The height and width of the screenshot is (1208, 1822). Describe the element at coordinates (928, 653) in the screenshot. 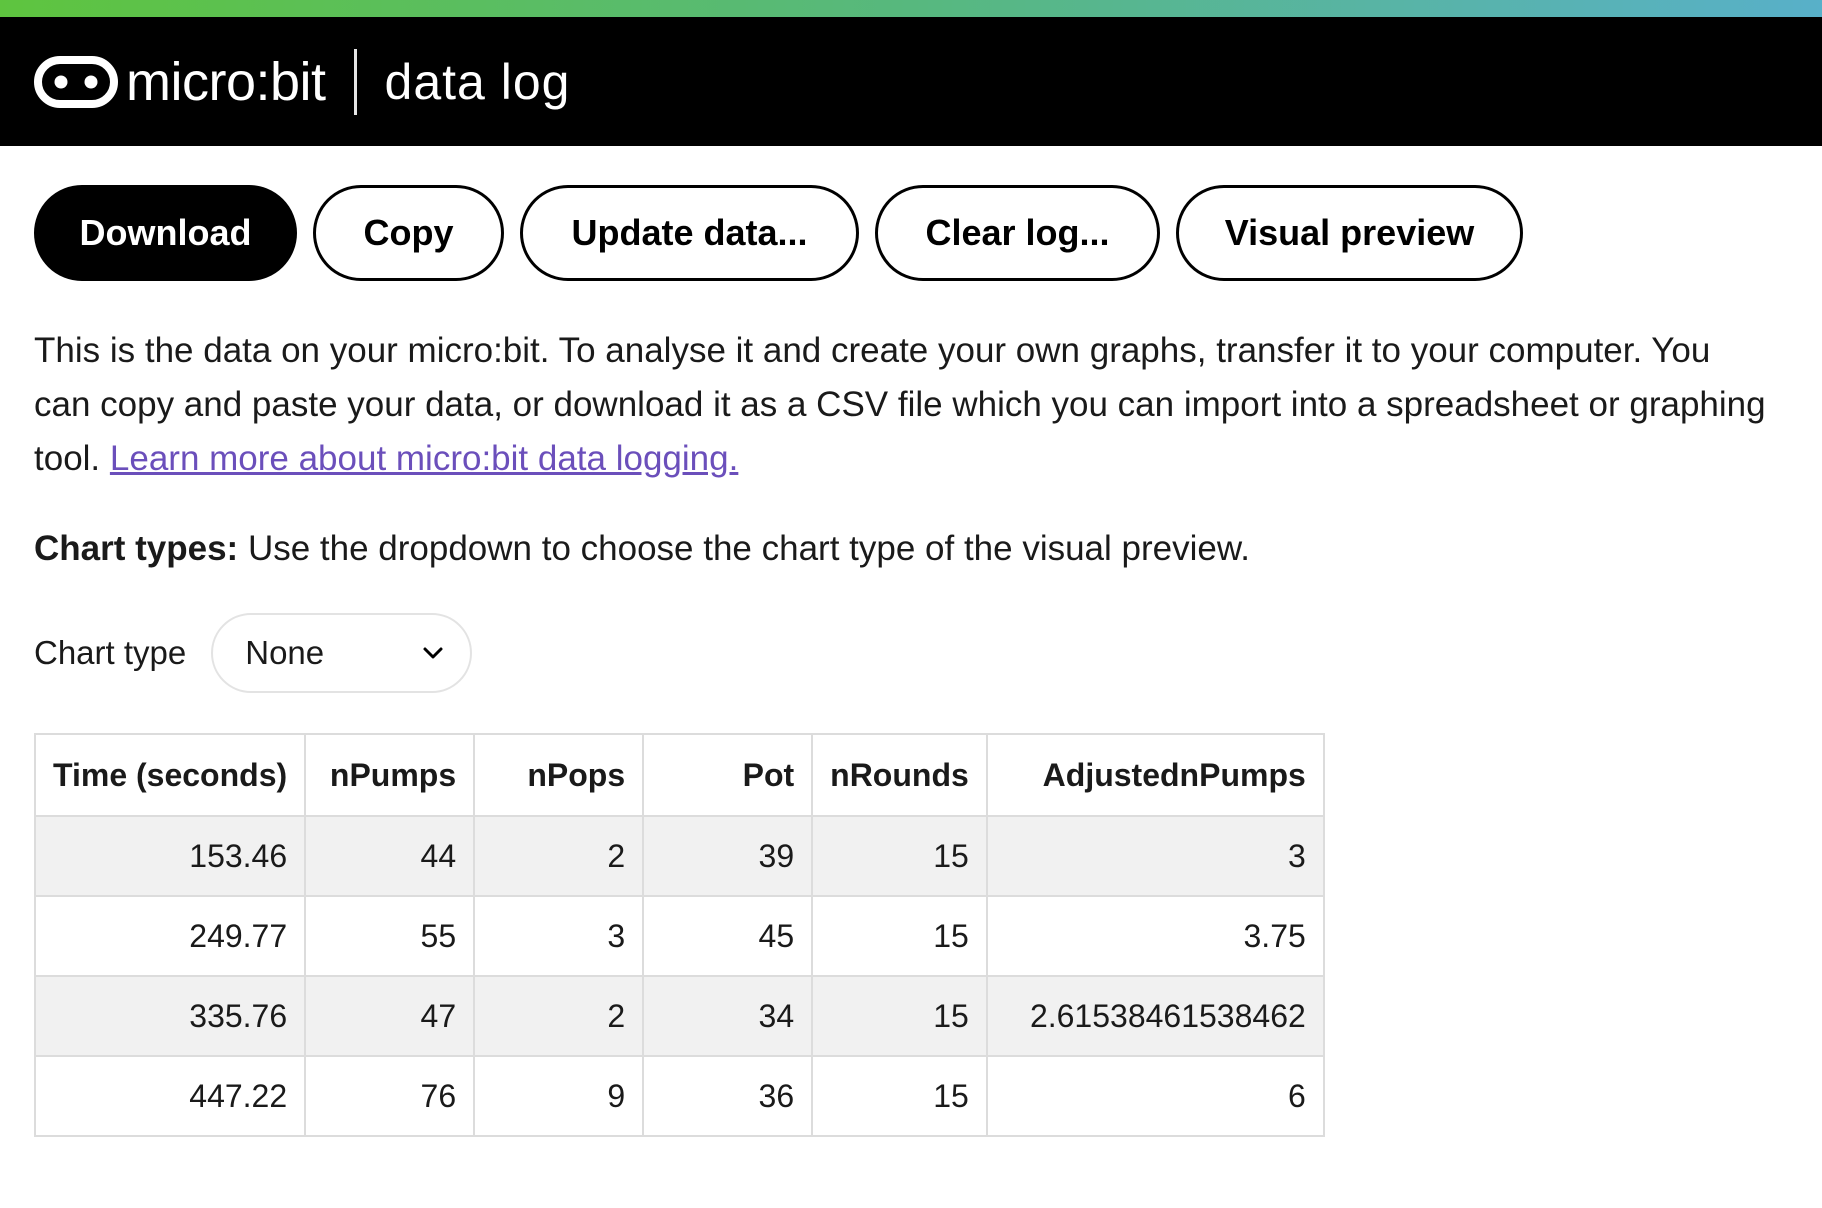

I see `chart-type-row: Chart type None` at that location.